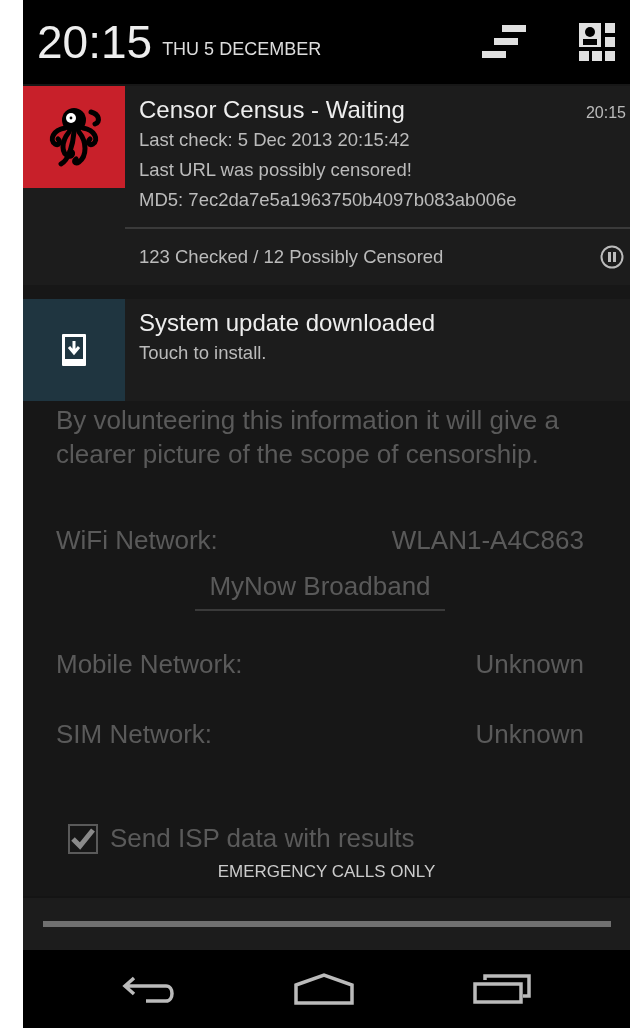 This screenshot has width=630, height=1028. What do you see at coordinates (274, 140) in the screenshot?
I see `notification-text: Last check: 5 Dec 2013 20:15:42` at bounding box center [274, 140].